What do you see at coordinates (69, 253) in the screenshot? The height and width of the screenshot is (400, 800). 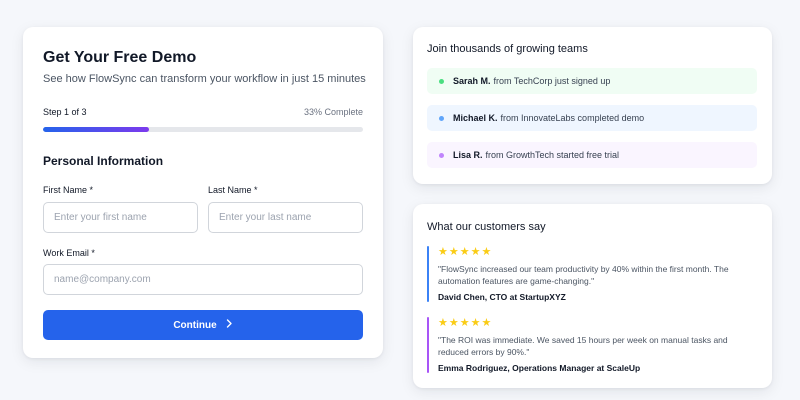 I see `email-label: Work Email *` at bounding box center [69, 253].